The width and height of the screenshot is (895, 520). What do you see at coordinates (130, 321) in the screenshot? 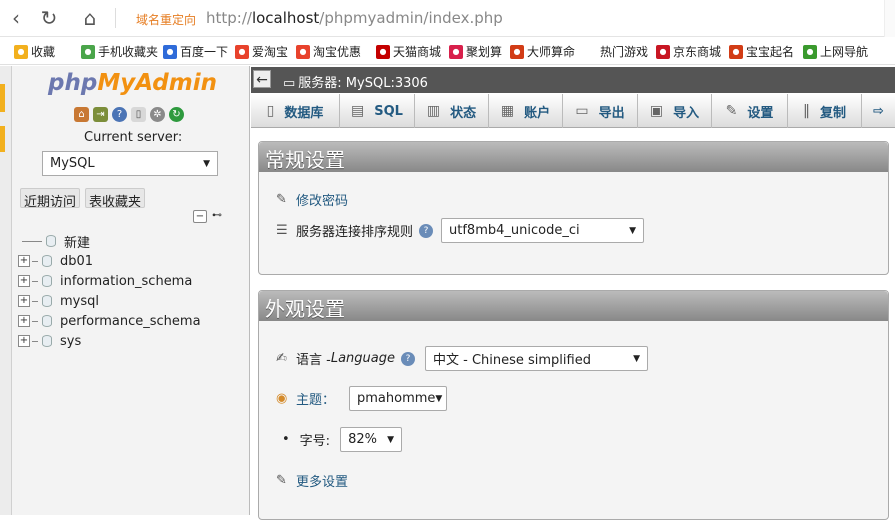
I see `tree-item-label: performance_schema` at bounding box center [130, 321].